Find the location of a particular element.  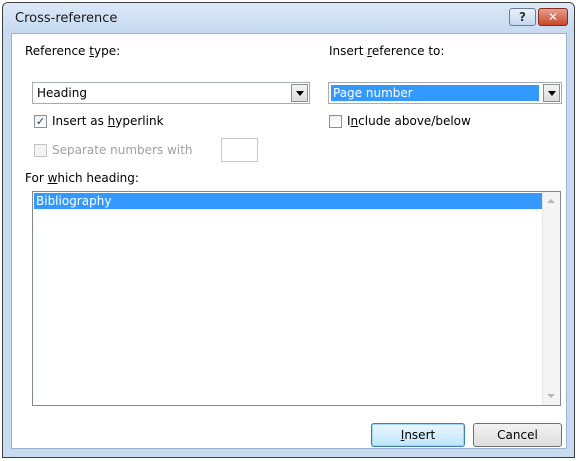

separate-numbers-checkbox is located at coordinates (40, 150).